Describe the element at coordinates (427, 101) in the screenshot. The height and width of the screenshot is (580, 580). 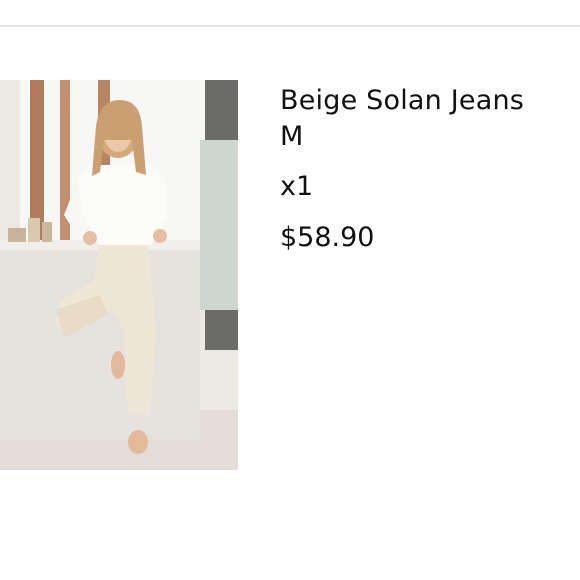
I see `product-name: Beige Solan Jeans` at that location.